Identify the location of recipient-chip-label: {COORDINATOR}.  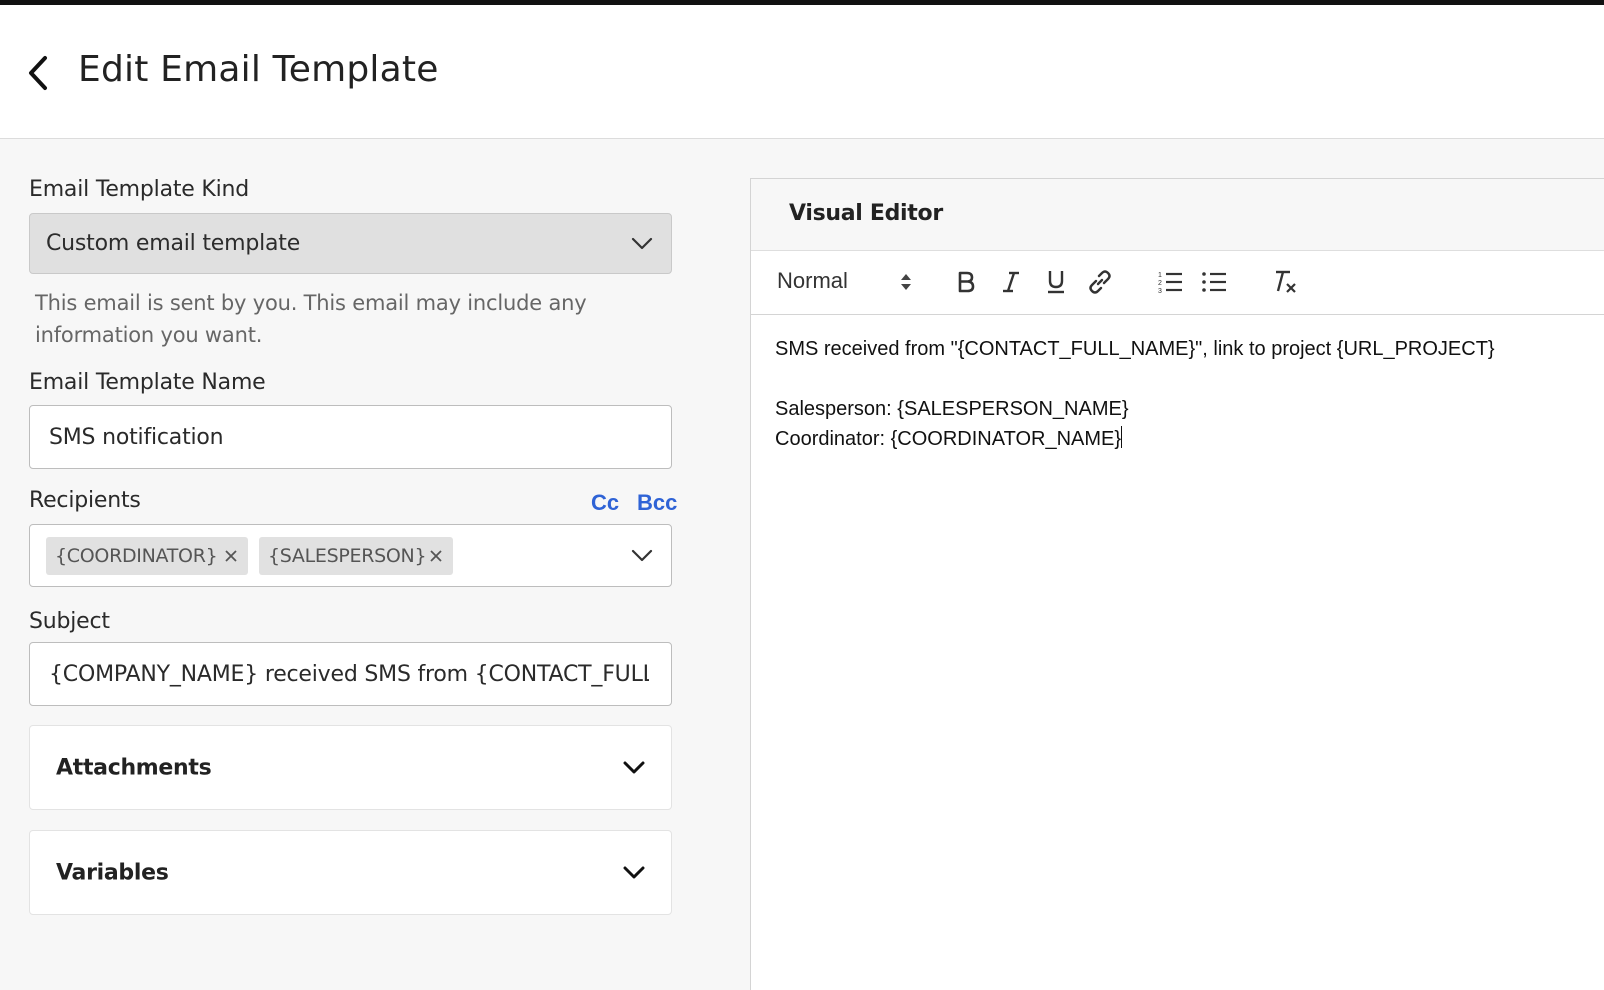
(136, 556).